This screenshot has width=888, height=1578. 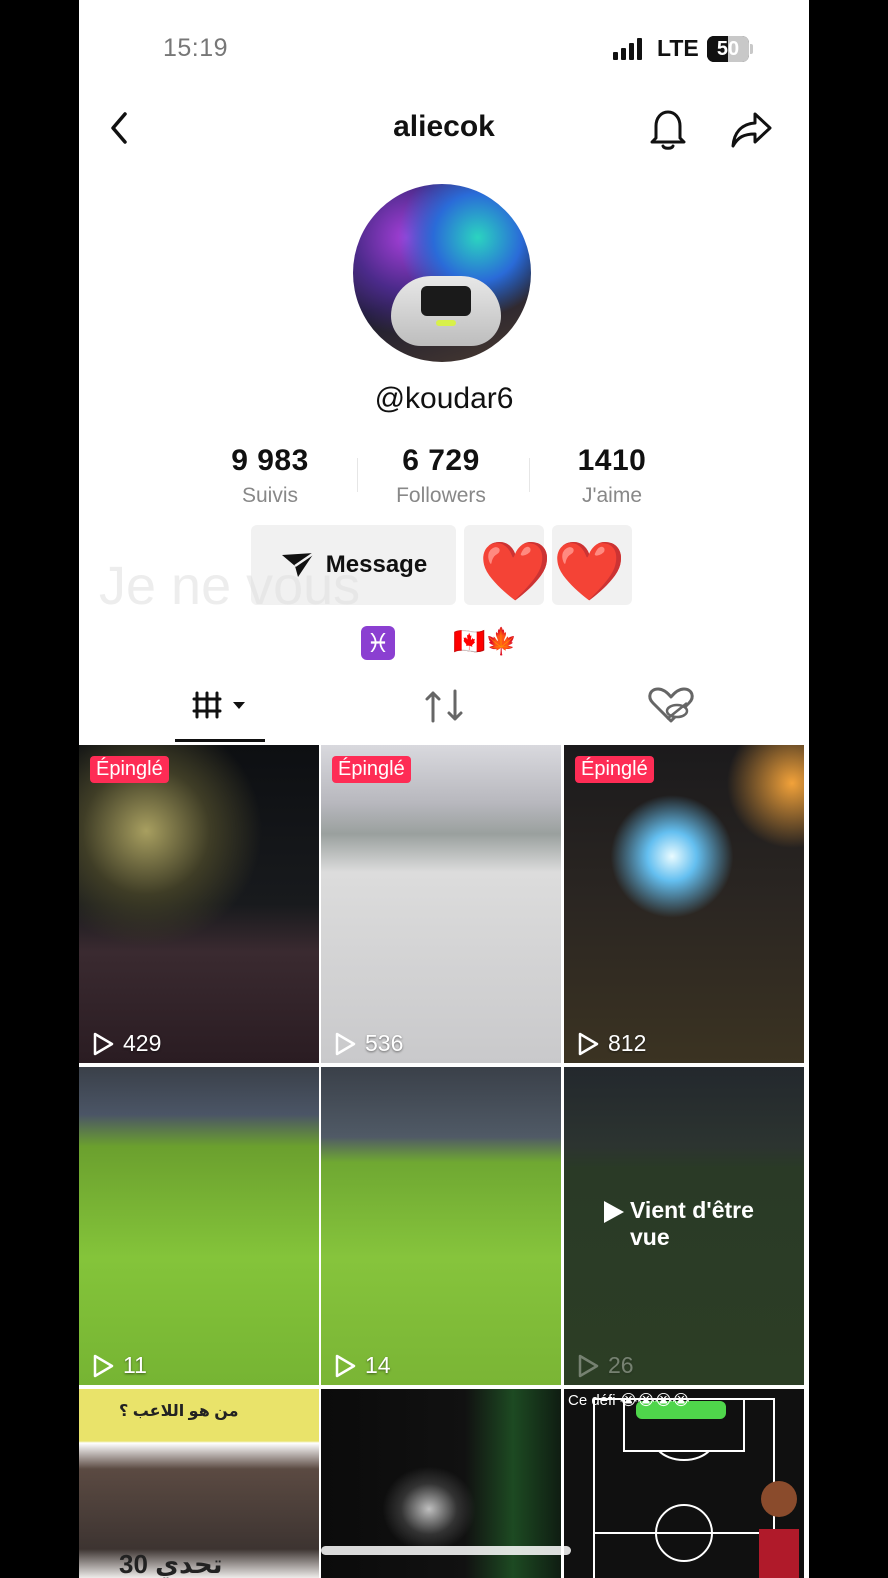 What do you see at coordinates (751, 49) in the screenshot?
I see `battery-cap` at bounding box center [751, 49].